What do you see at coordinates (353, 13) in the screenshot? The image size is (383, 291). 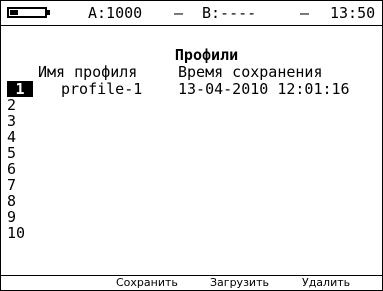 I see `clock: 13:50` at bounding box center [353, 13].